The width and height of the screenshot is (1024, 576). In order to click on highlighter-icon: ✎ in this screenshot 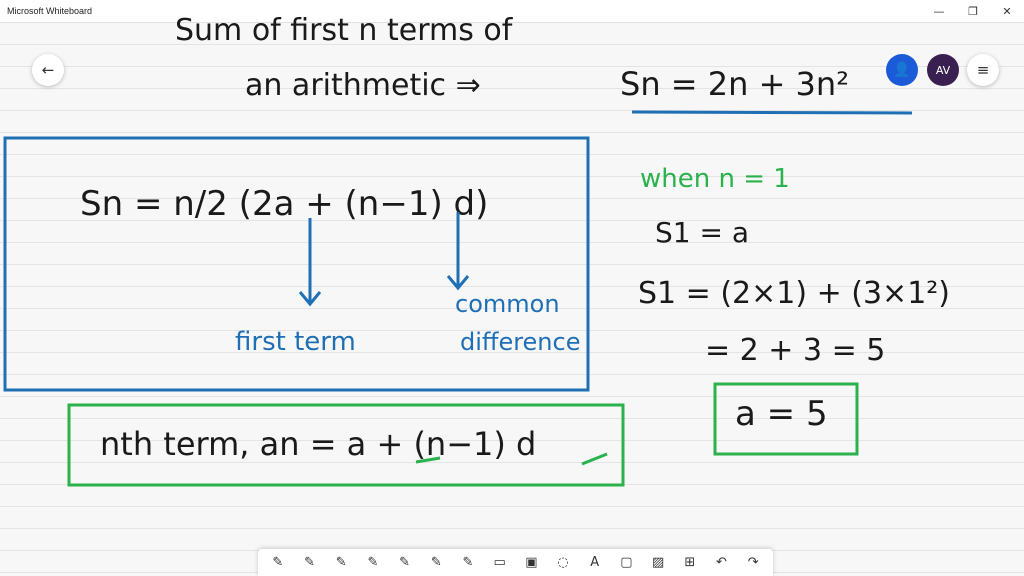, I will do `click(468, 562)`.